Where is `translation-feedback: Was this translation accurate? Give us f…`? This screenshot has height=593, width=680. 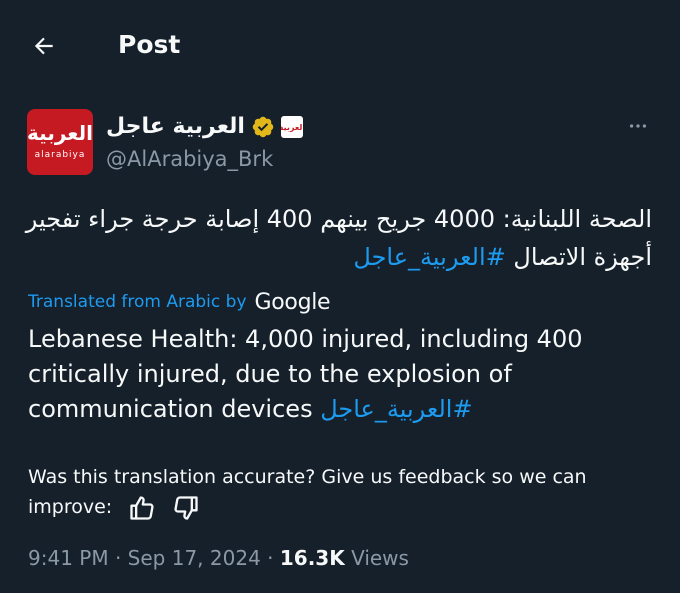 translation-feedback: Was this translation accurate? Give us f… is located at coordinates (348, 492).